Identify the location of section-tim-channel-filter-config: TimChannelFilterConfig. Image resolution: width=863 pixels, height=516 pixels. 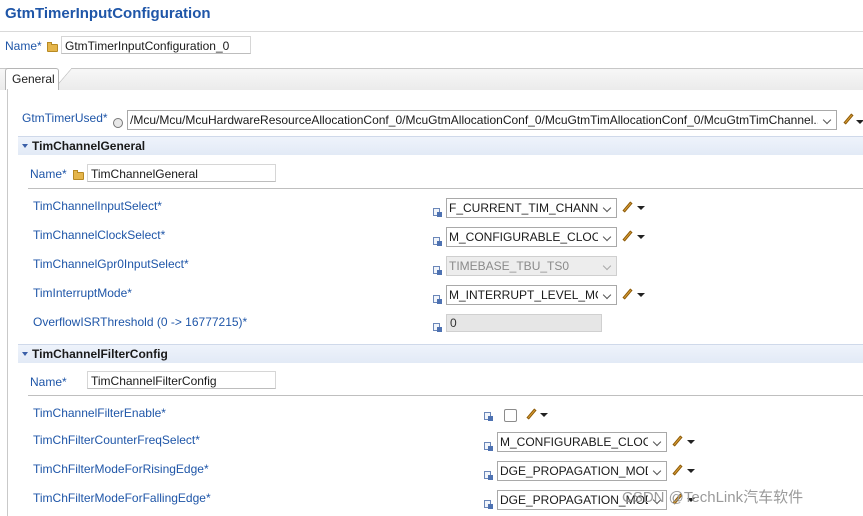
(440, 353).